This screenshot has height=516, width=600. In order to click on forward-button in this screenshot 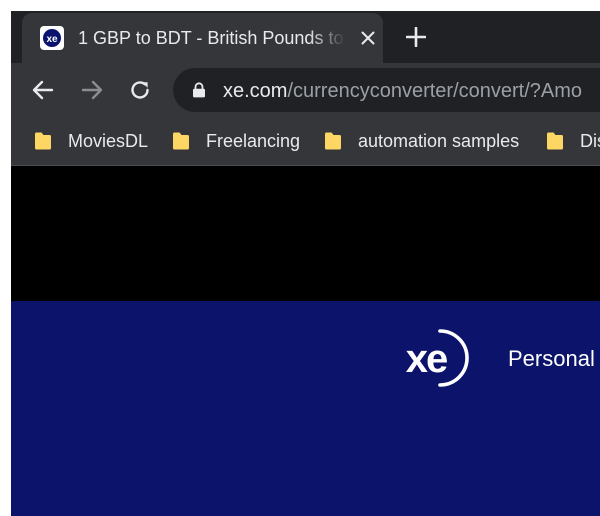, I will do `click(92, 90)`.